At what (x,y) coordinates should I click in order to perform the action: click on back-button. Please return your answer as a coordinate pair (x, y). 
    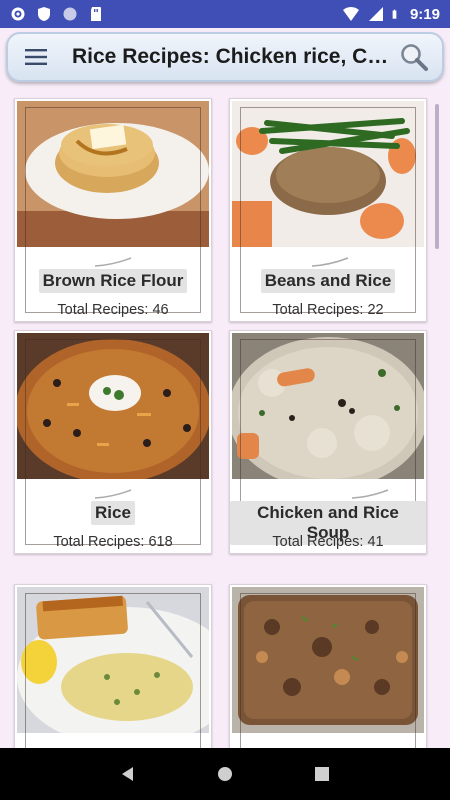
    Looking at the image, I should click on (128, 774).